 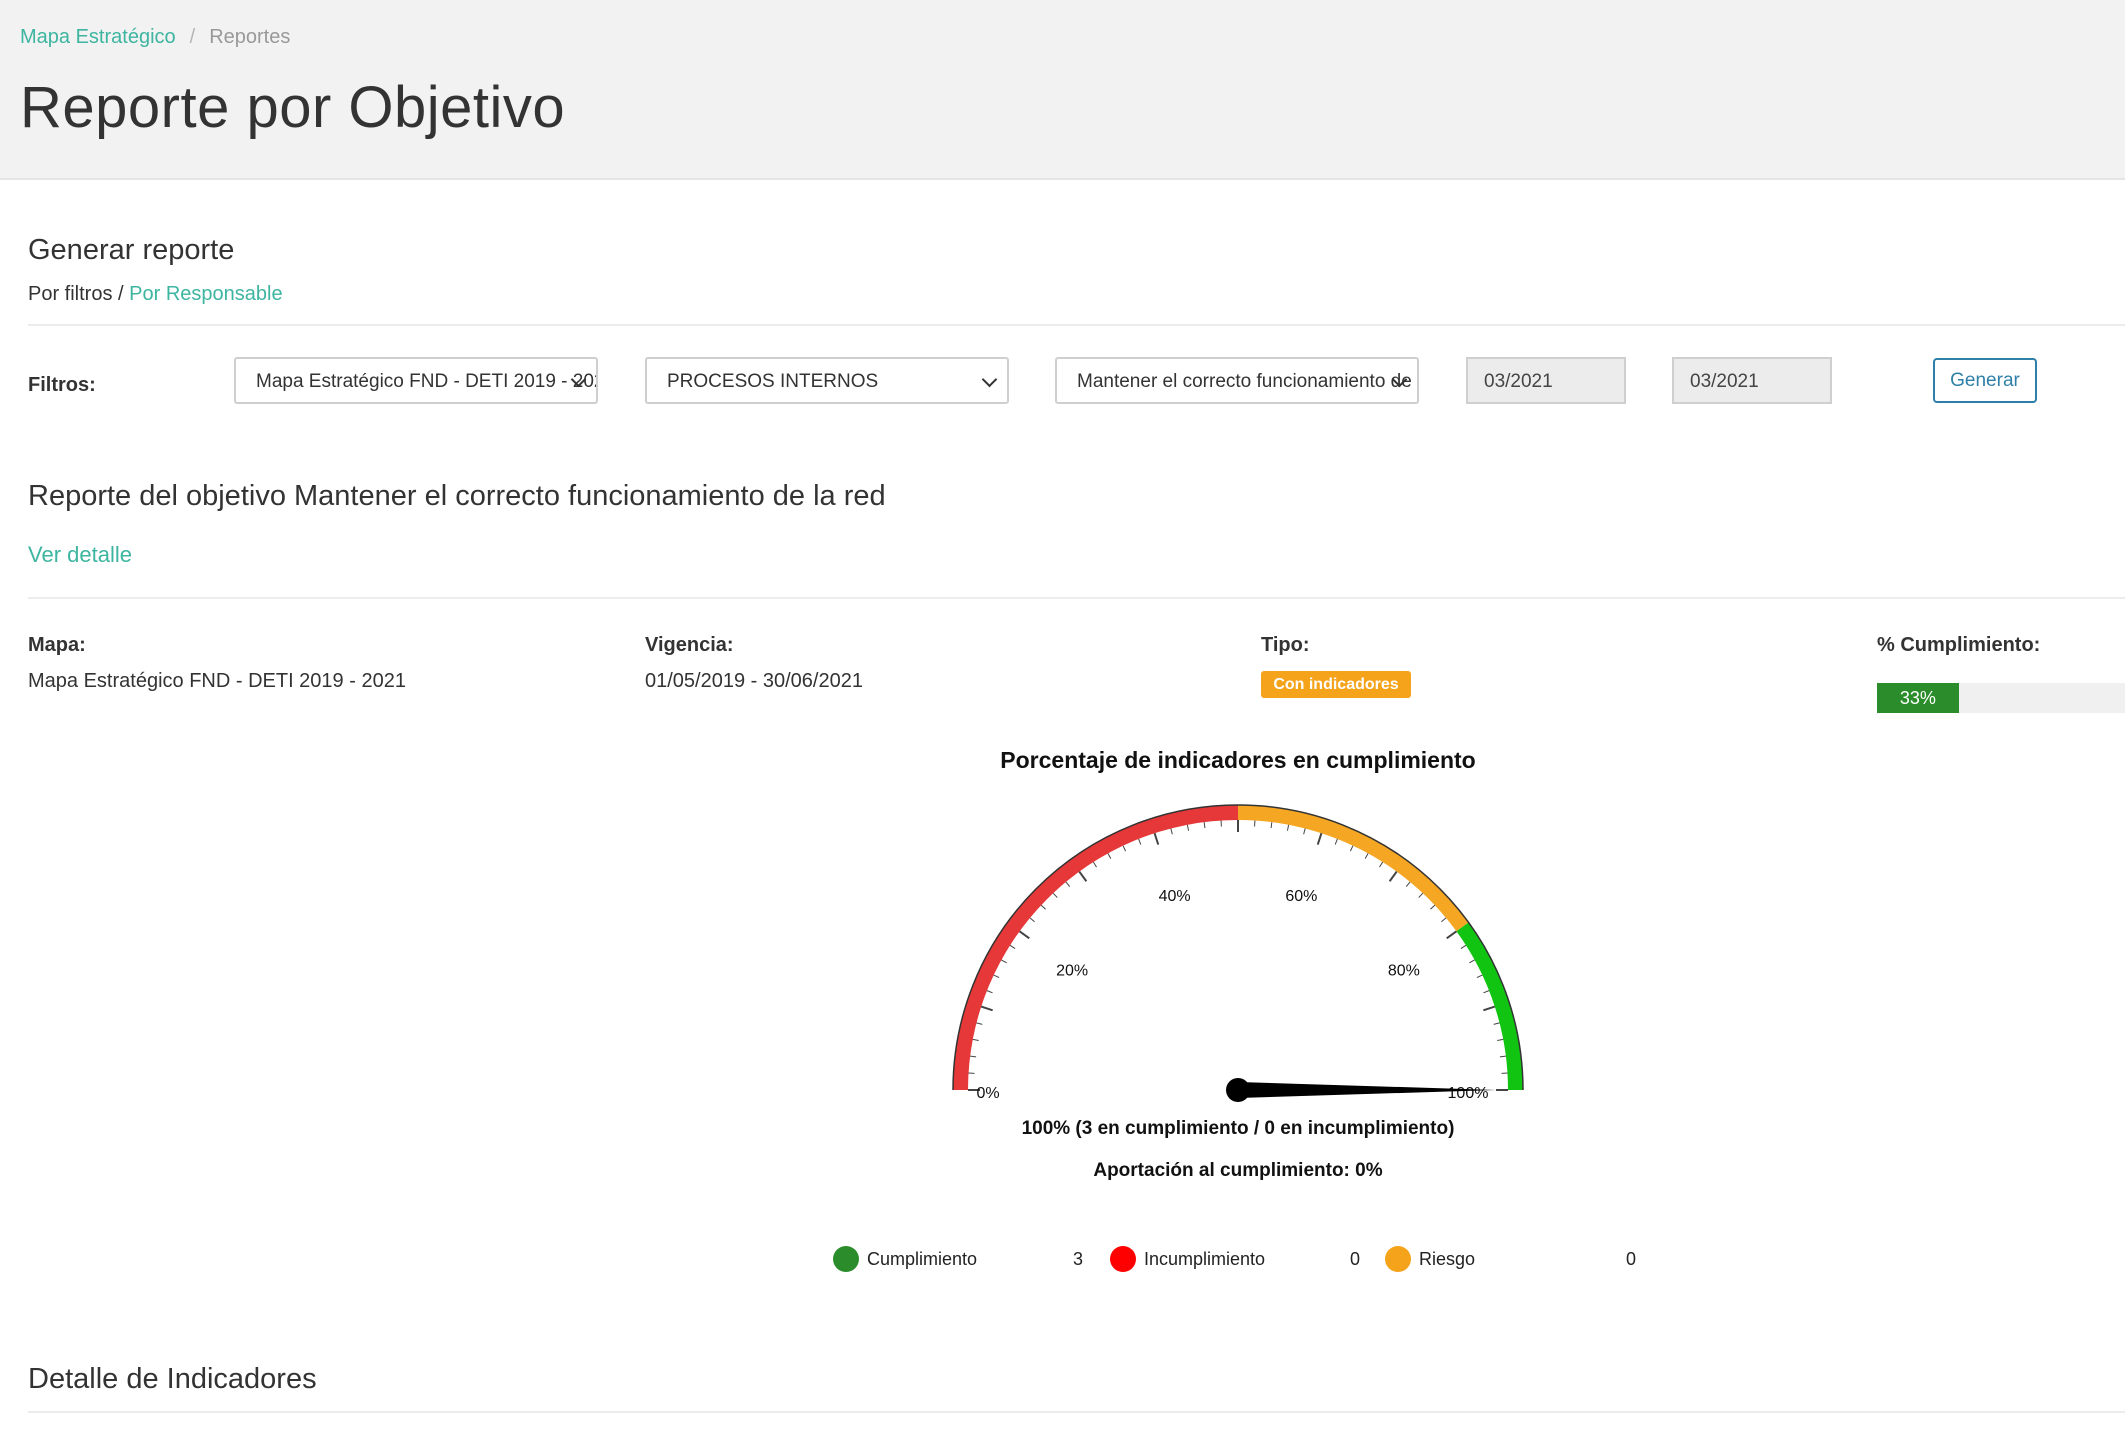 I want to click on gauge-tick-label: 100%, so click(x=1468, y=1093).